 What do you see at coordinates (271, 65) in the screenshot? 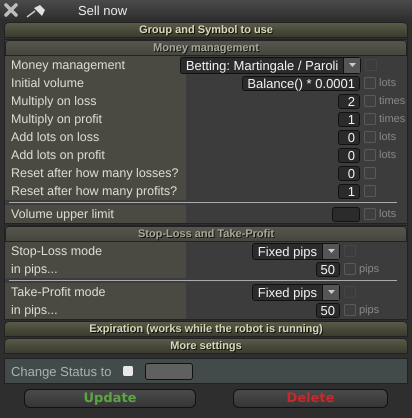
I see `dropdown: Betting: Martingale / Paroli` at bounding box center [271, 65].